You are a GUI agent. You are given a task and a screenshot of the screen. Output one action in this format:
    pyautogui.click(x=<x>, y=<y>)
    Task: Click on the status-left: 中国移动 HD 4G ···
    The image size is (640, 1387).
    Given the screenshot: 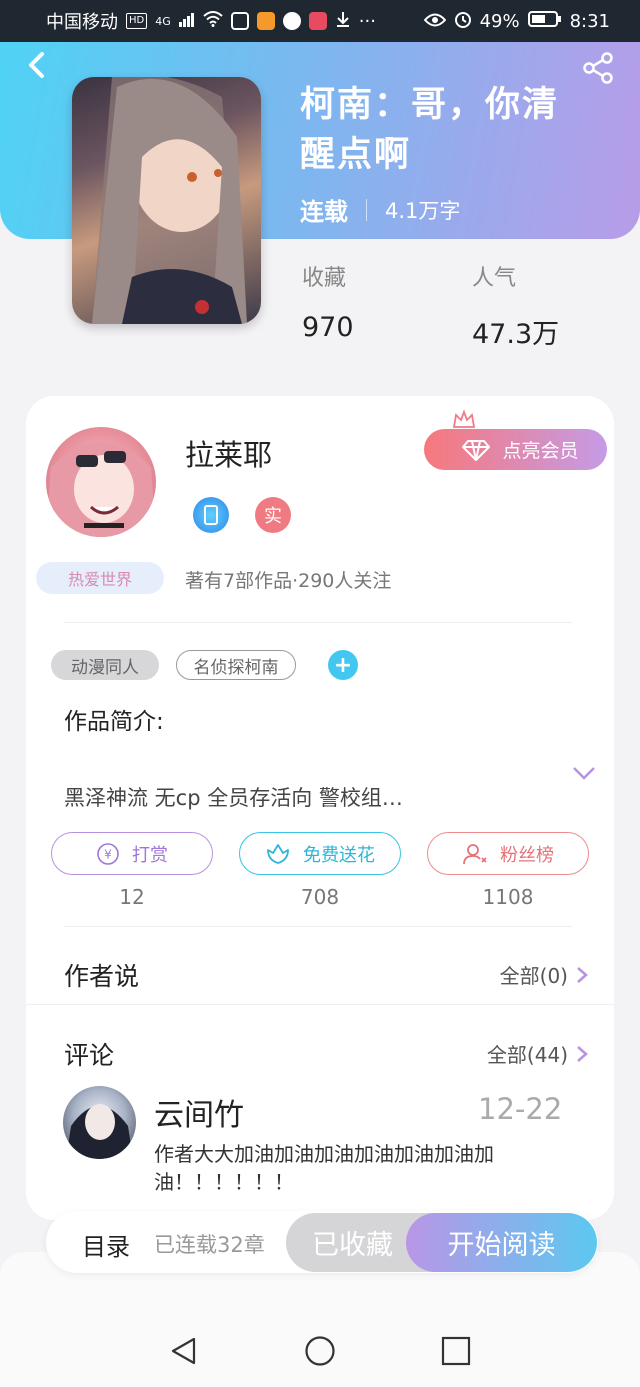 What is the action you would take?
    pyautogui.click(x=211, y=21)
    